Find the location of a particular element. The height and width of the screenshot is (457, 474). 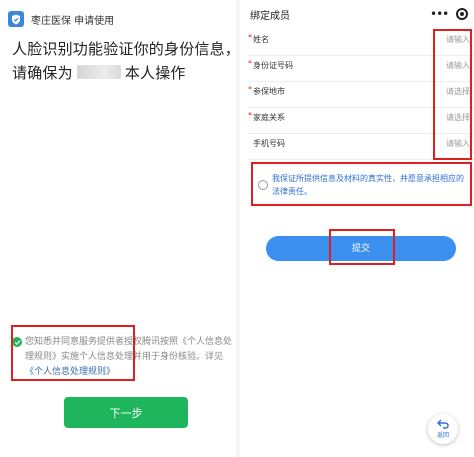

more-dots-icon: ••• is located at coordinates (439, 14).